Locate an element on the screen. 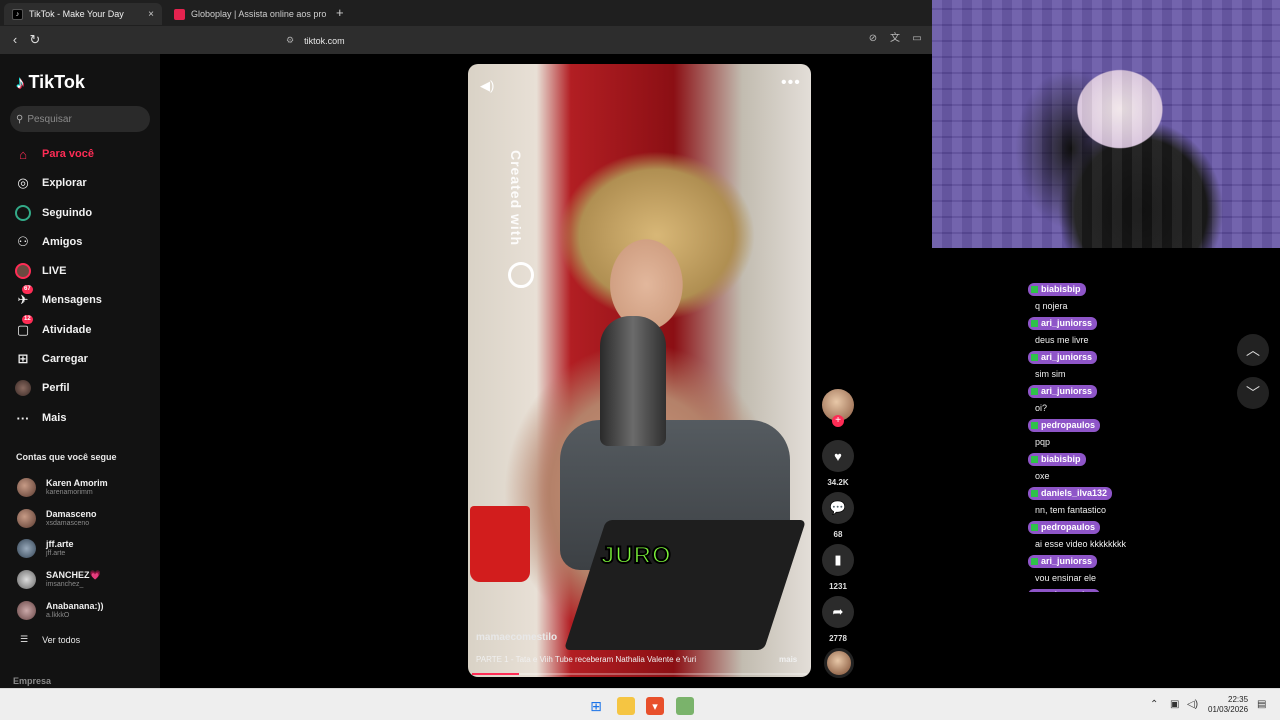 The width and height of the screenshot is (1280, 720). next-video-button: ﹀ is located at coordinates (1253, 393).